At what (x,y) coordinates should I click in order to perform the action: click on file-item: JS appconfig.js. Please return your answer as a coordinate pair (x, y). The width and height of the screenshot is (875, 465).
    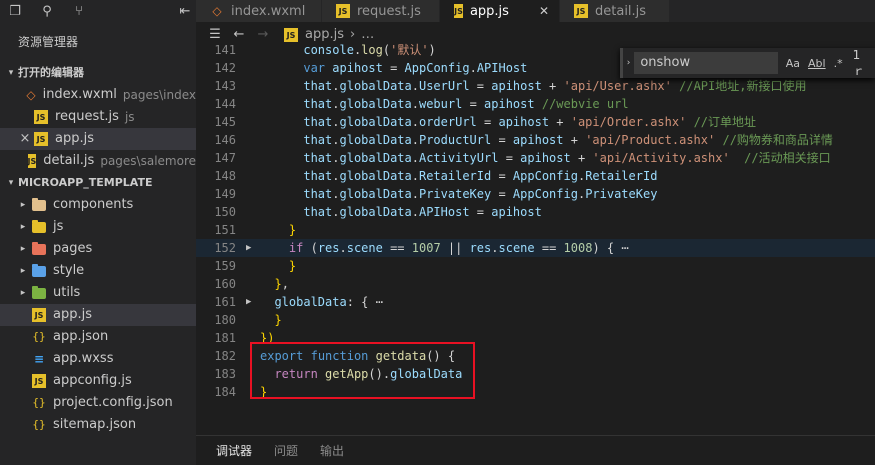
    Looking at the image, I should click on (98, 381).